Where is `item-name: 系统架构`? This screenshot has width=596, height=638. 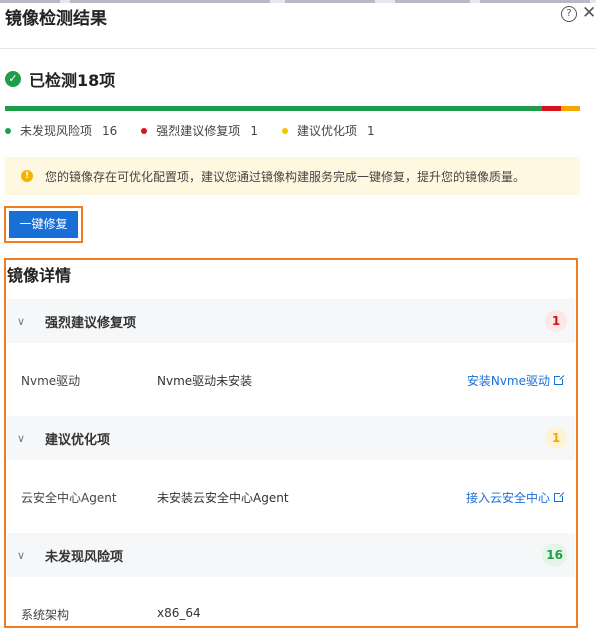 item-name: 系统架构 is located at coordinates (45, 615).